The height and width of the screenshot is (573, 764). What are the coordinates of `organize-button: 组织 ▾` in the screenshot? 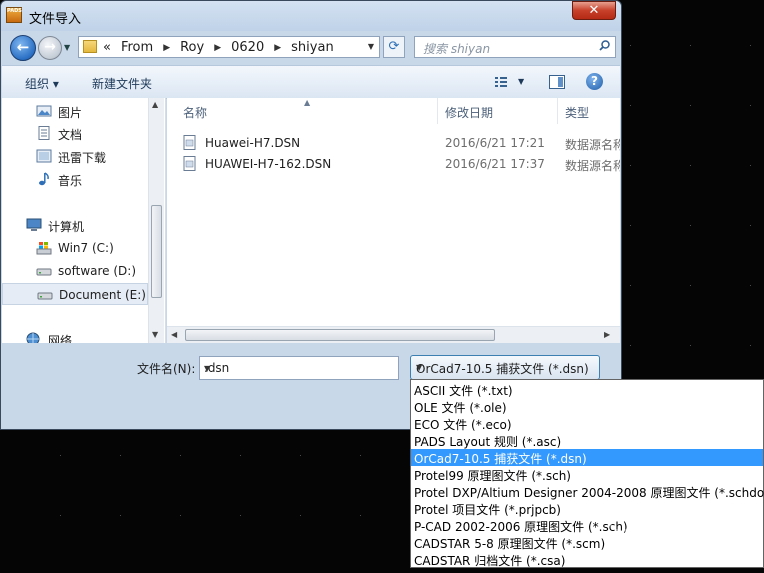 It's located at (42, 83).